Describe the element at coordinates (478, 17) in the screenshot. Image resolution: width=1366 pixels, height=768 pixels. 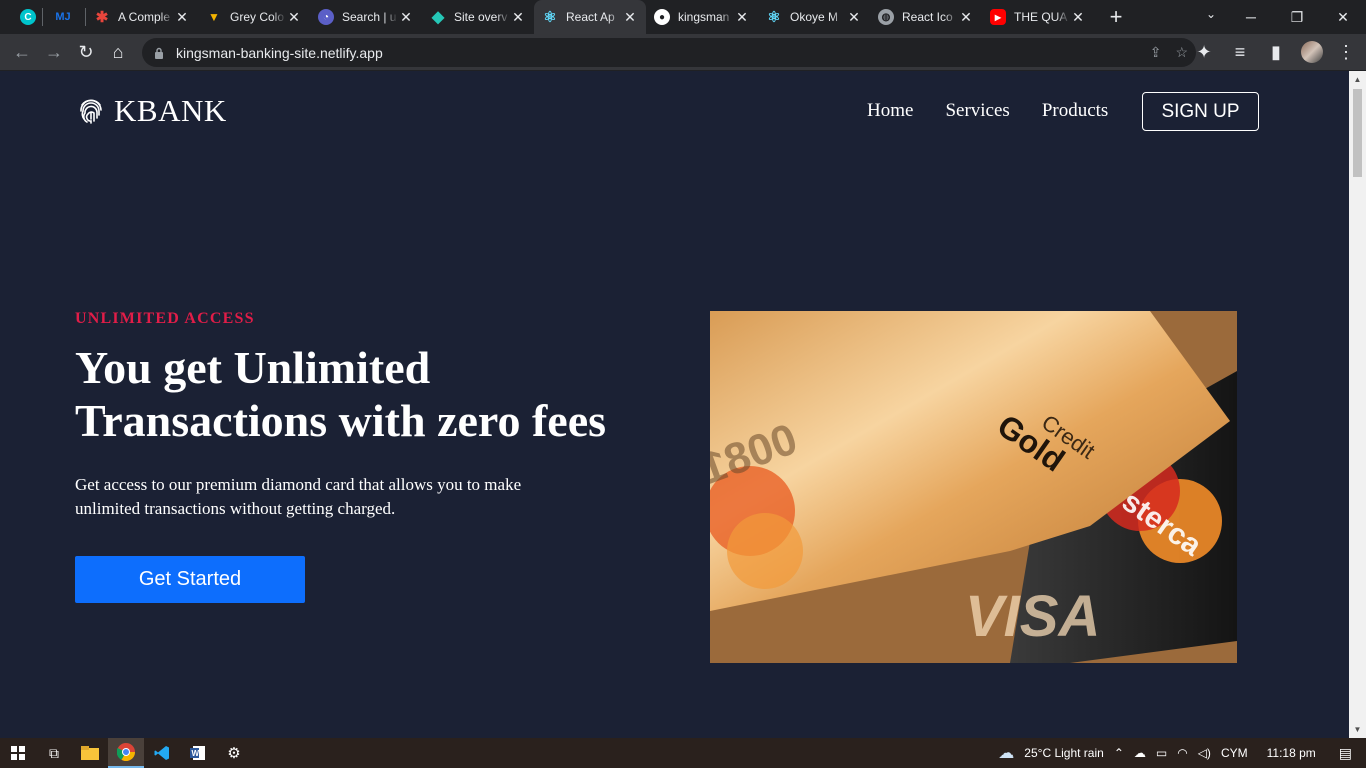
I see `tab-5: ◆ Site overv ✕` at that location.